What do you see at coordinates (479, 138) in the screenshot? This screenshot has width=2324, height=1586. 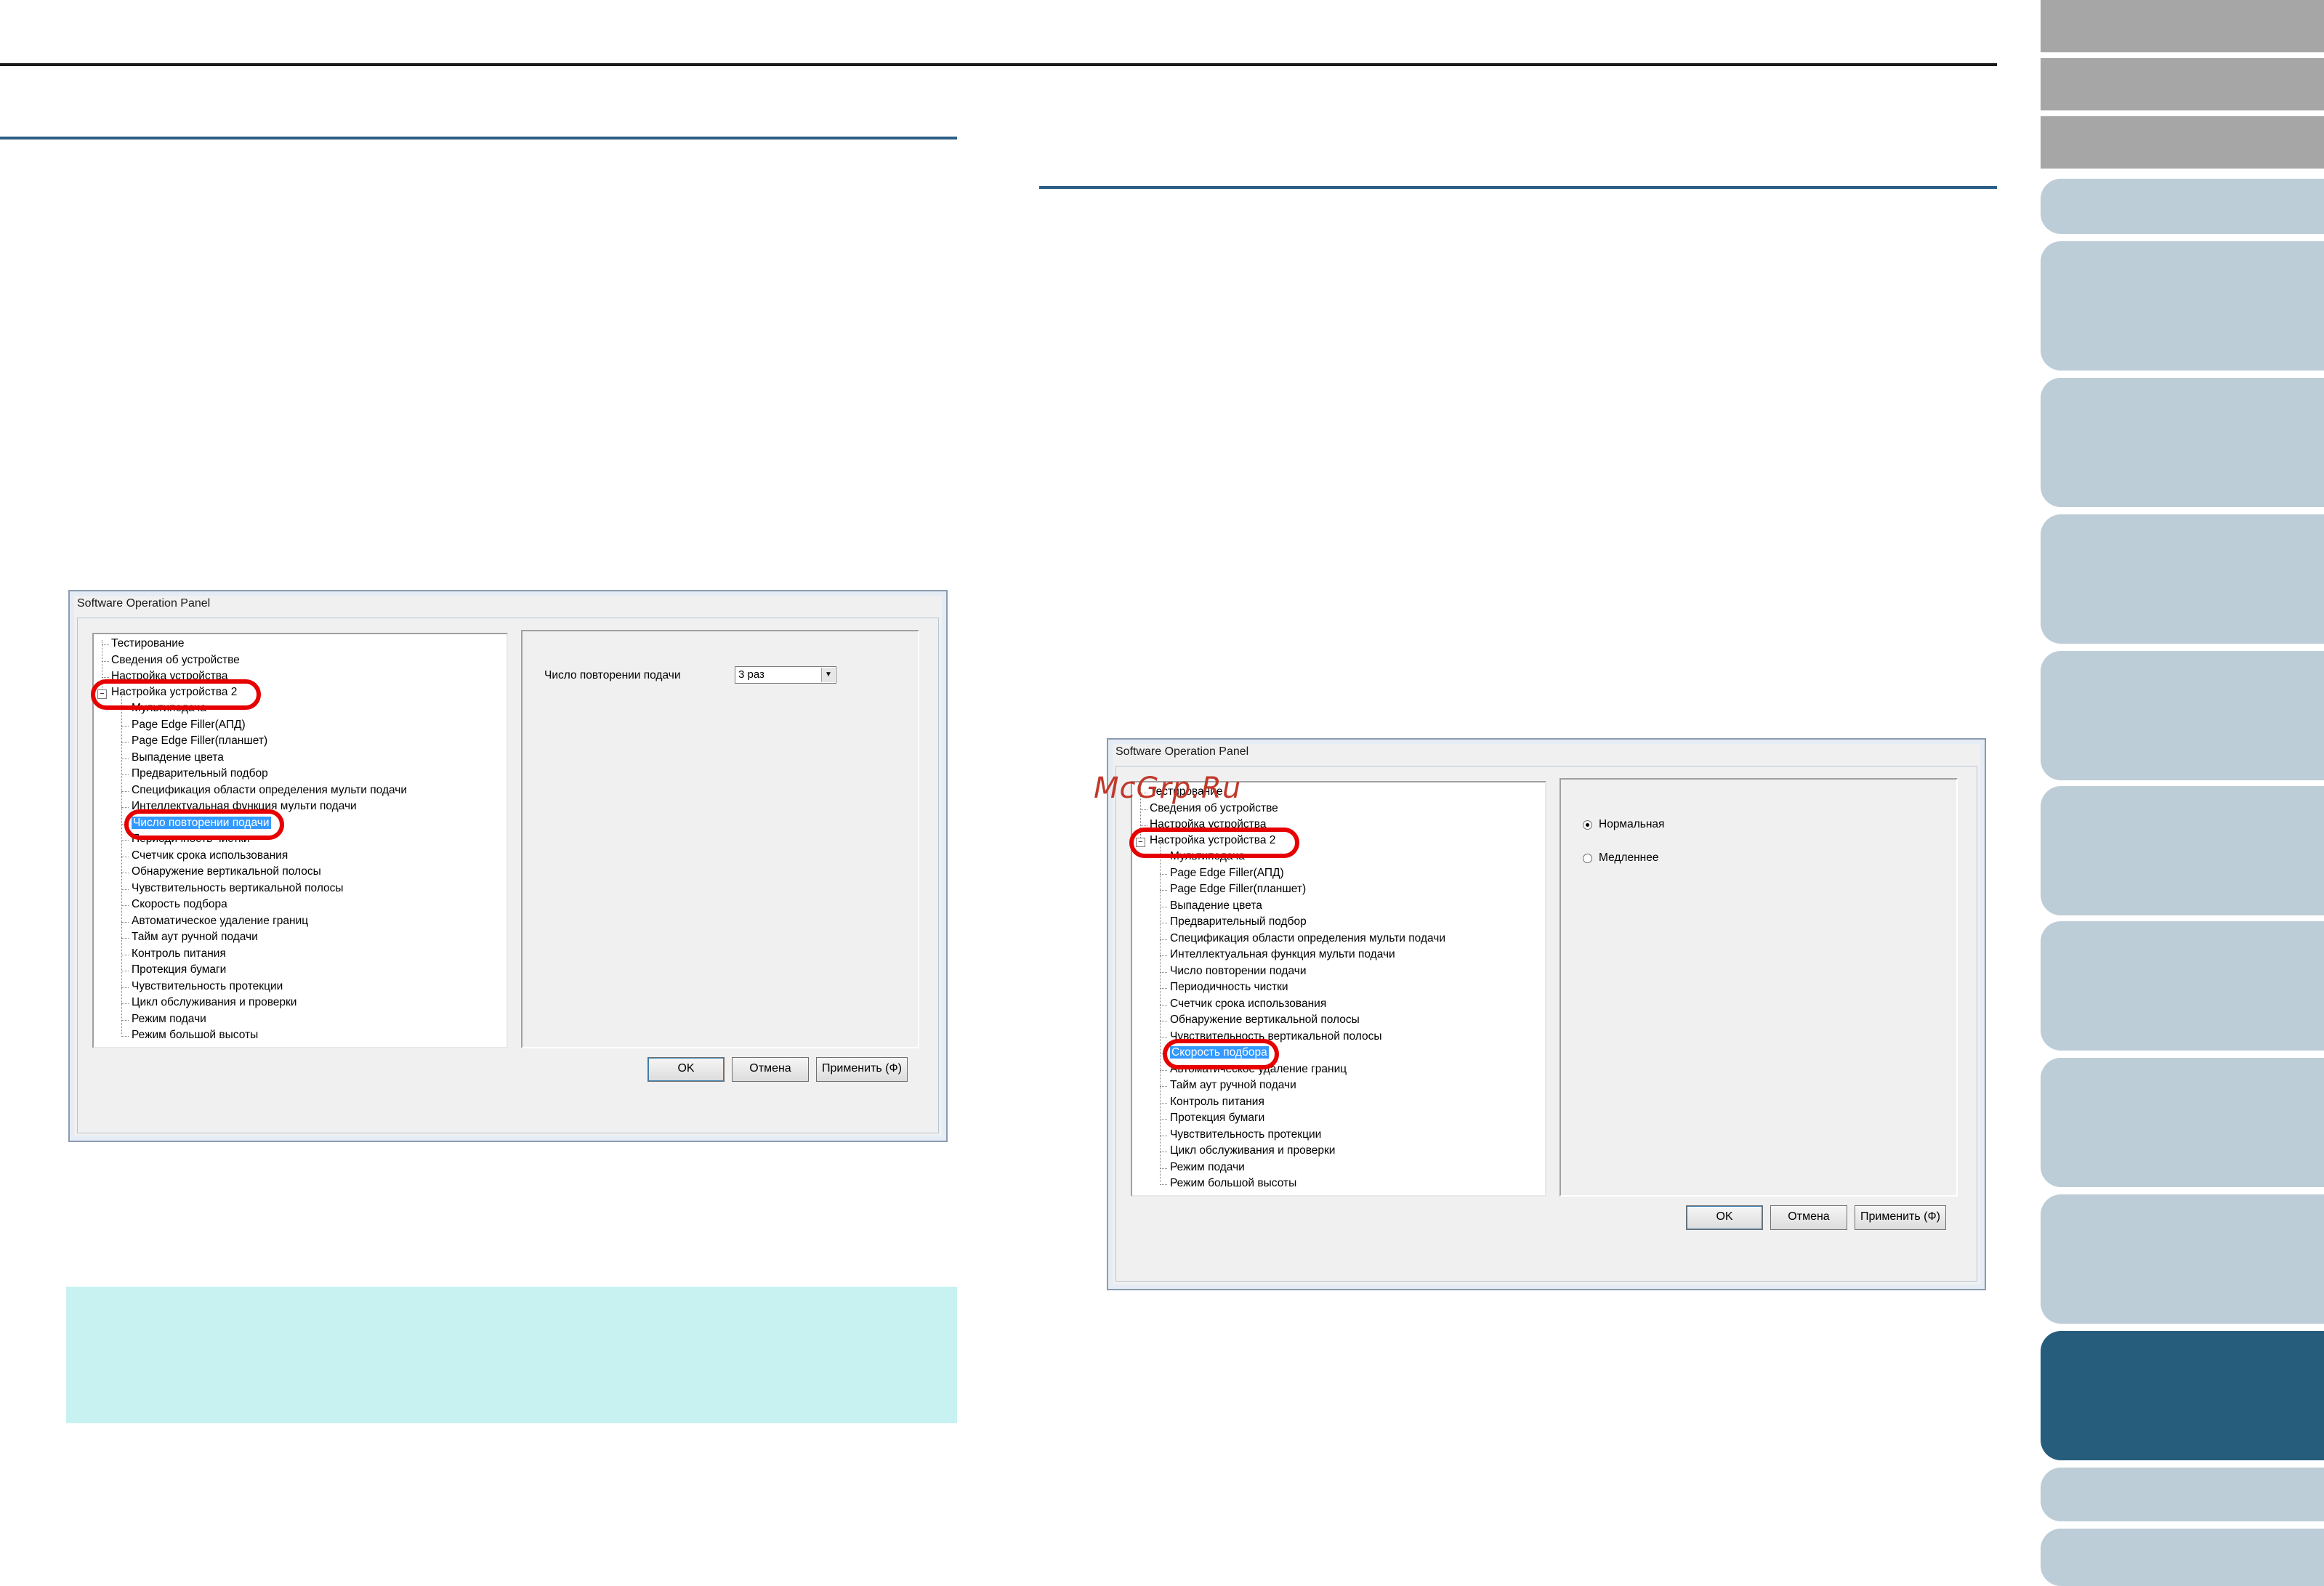 I see `left-section-rule` at bounding box center [479, 138].